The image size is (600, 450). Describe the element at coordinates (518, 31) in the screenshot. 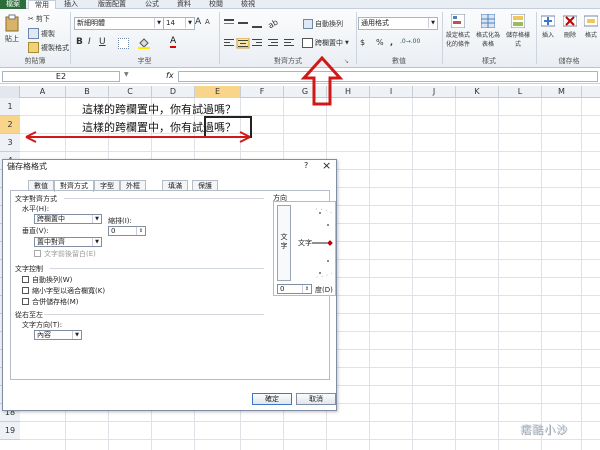

I see `cell-styles-button: 儲存格樣式` at that location.